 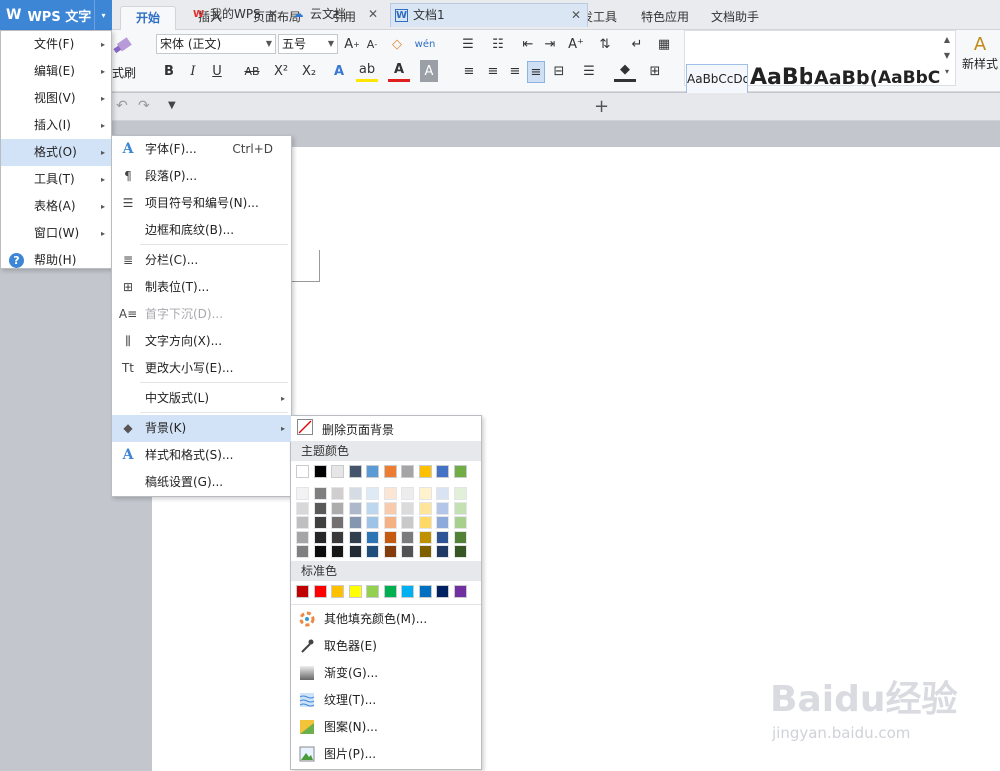 I want to click on new-tab-button: +, so click(x=601, y=106).